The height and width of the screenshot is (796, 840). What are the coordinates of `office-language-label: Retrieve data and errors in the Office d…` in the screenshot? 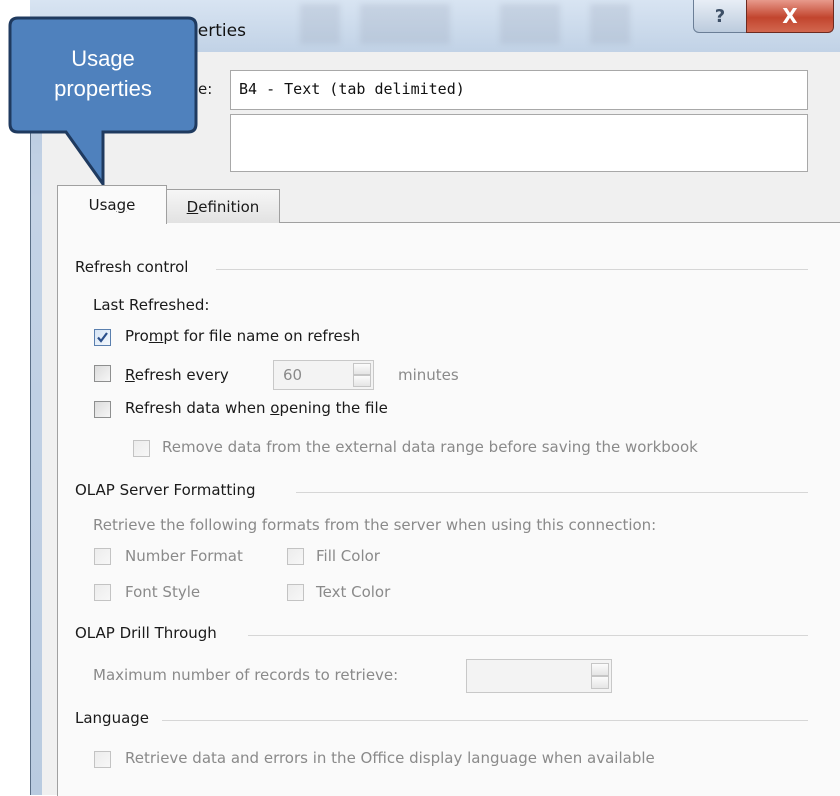 It's located at (390, 758).